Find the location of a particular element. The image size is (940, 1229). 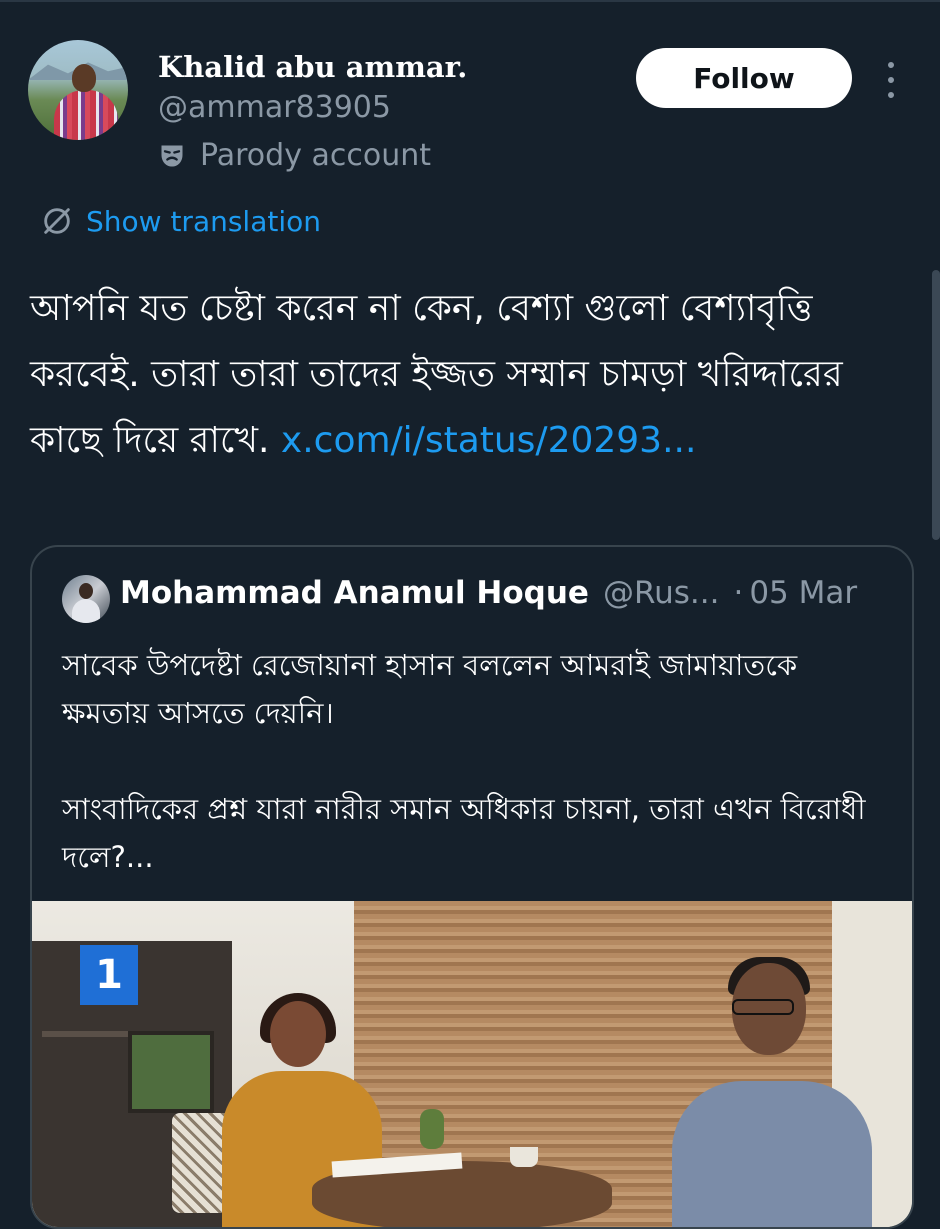

author-avatar is located at coordinates (78, 90).